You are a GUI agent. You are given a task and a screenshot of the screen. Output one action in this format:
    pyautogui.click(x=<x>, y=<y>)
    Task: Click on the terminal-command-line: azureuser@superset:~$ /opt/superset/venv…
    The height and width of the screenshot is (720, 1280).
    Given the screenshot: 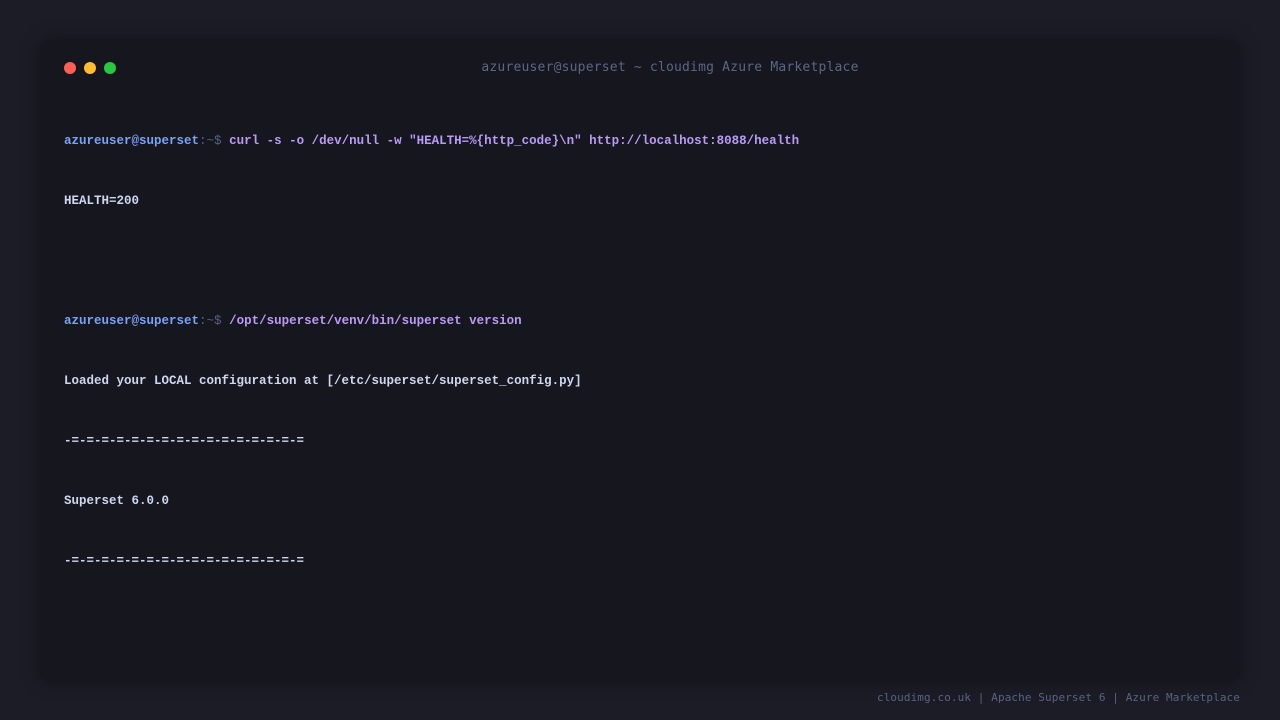 What is the action you would take?
    pyautogui.click(x=640, y=321)
    